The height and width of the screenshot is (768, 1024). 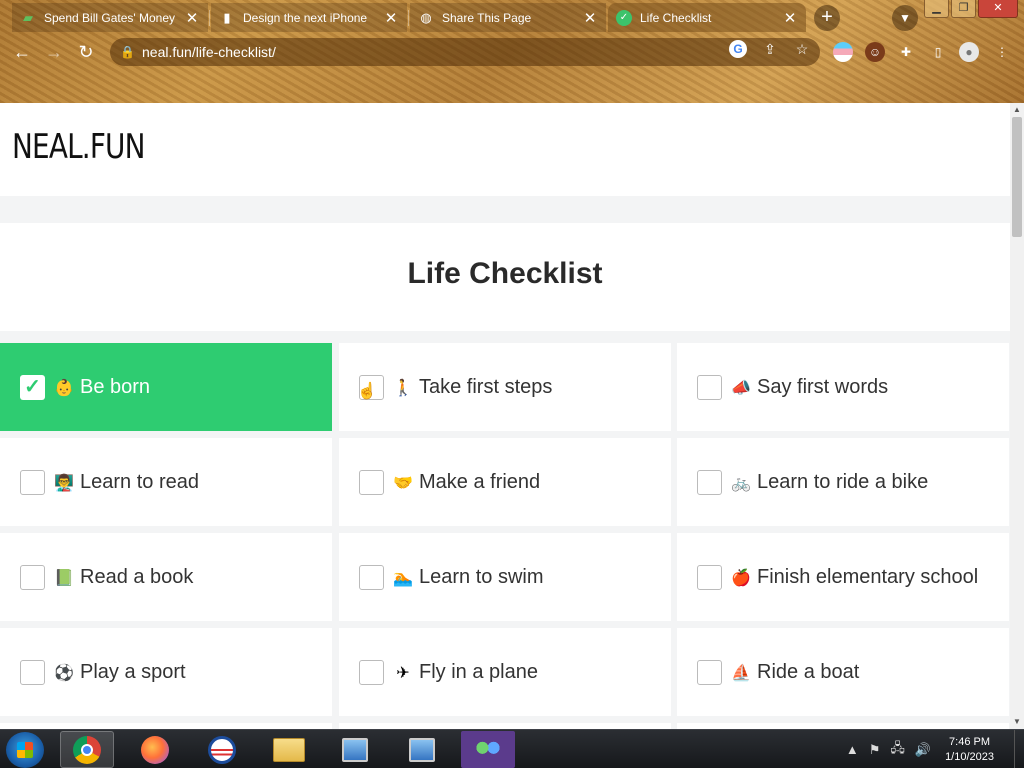 I want to click on page-scrollbar: ▲ ▼, so click(x=1017, y=416).